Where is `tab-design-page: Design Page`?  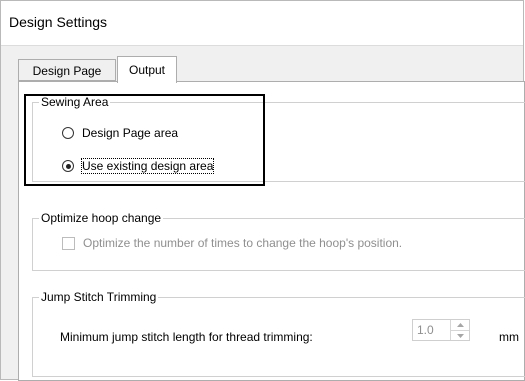 tab-design-page: Design Page is located at coordinates (67, 70).